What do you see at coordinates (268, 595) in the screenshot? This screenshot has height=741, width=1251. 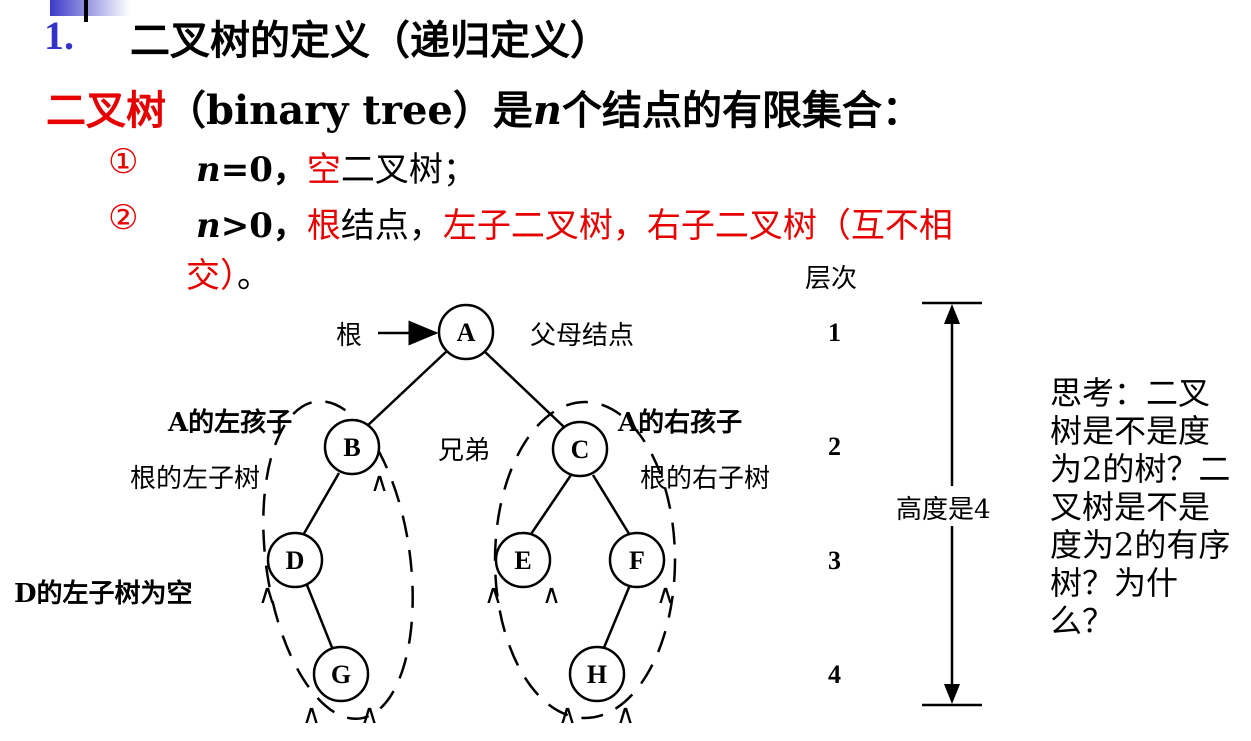 I see `null-mark-d-left: ∧` at bounding box center [268, 595].